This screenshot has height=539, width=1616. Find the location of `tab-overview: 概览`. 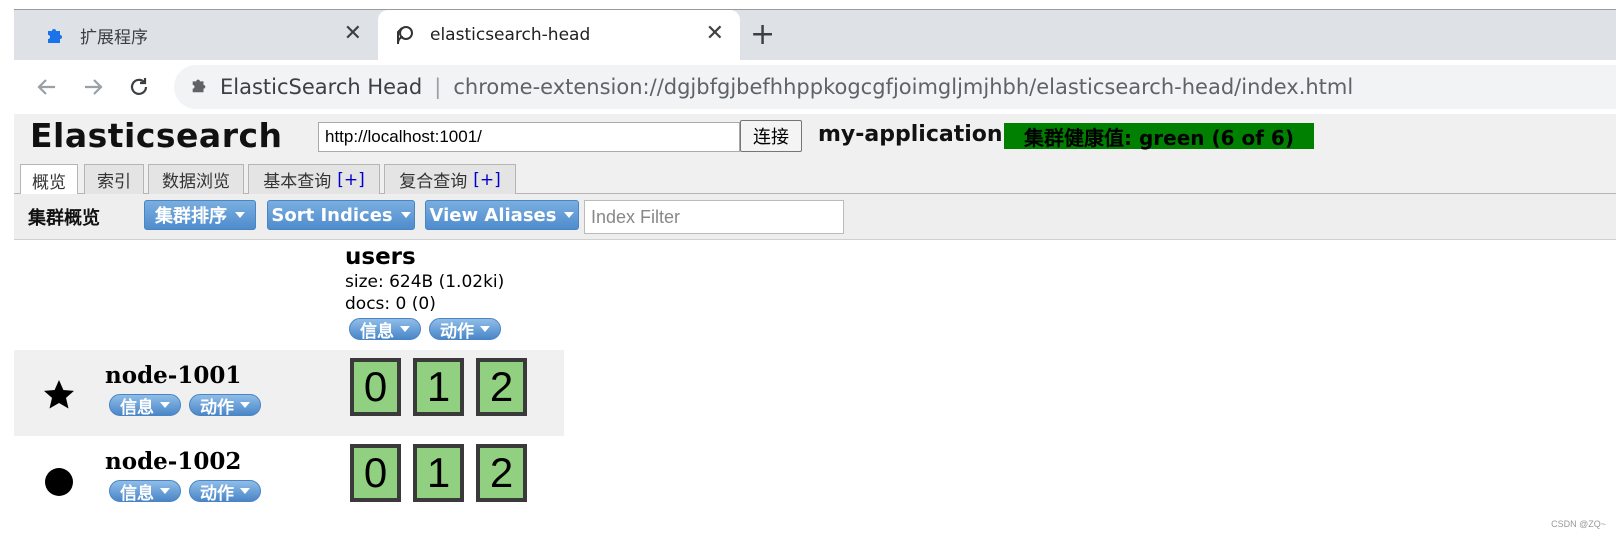

tab-overview: 概览 is located at coordinates (49, 179).